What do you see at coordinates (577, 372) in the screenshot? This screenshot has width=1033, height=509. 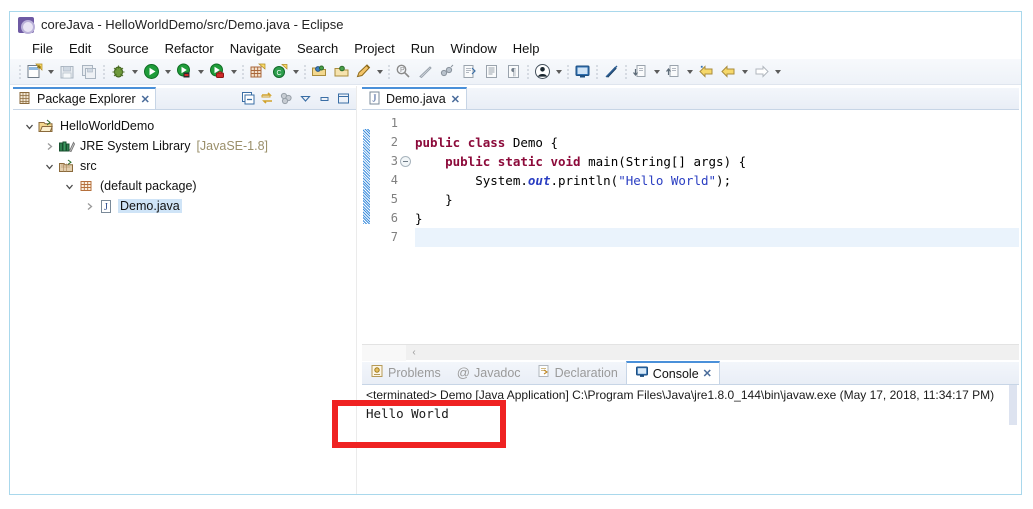 I see `tab-declaration: Declaration` at bounding box center [577, 372].